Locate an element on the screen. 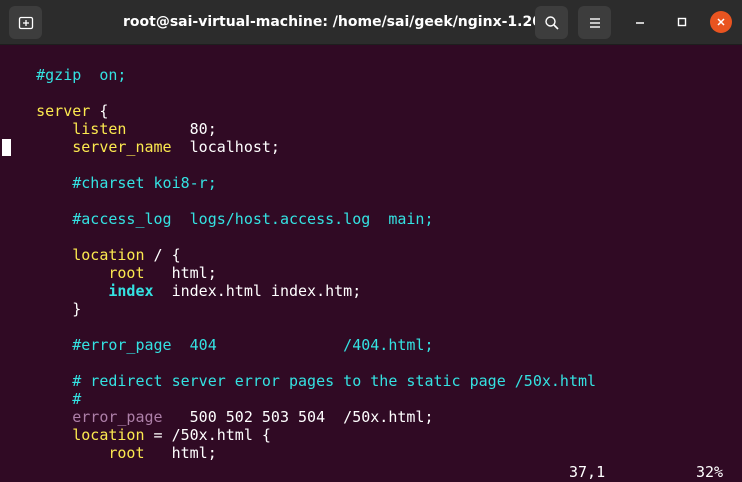  code-token: index is located at coordinates (131, 291).